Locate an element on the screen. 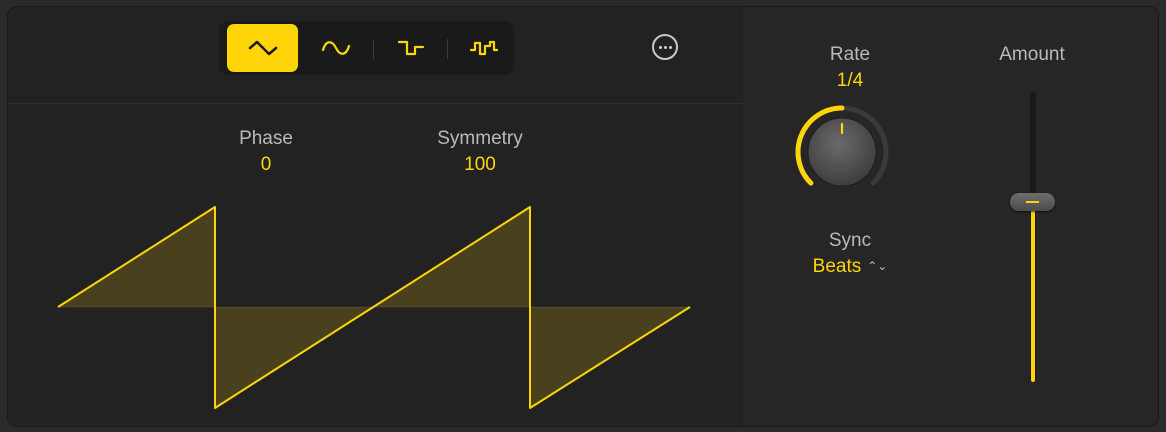 This screenshot has height=432, width=1166. sync-label: Sync is located at coordinates (850, 240).